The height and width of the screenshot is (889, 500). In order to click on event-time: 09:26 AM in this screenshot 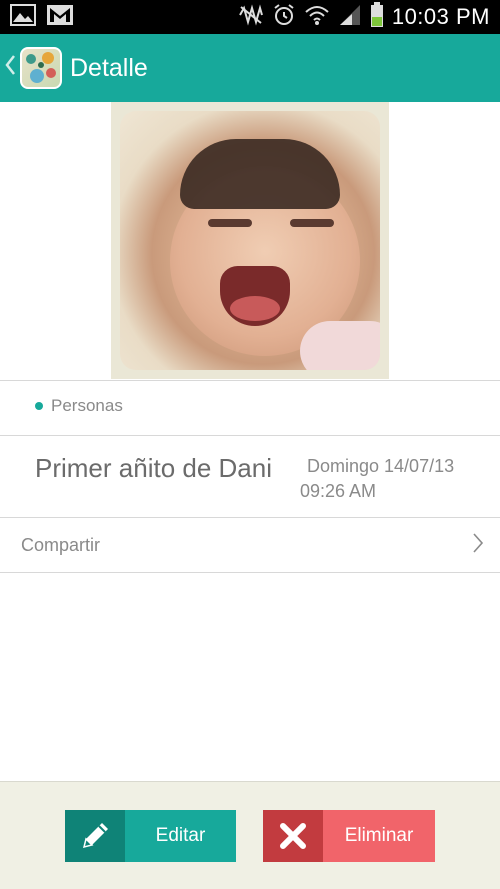, I will do `click(338, 491)`.